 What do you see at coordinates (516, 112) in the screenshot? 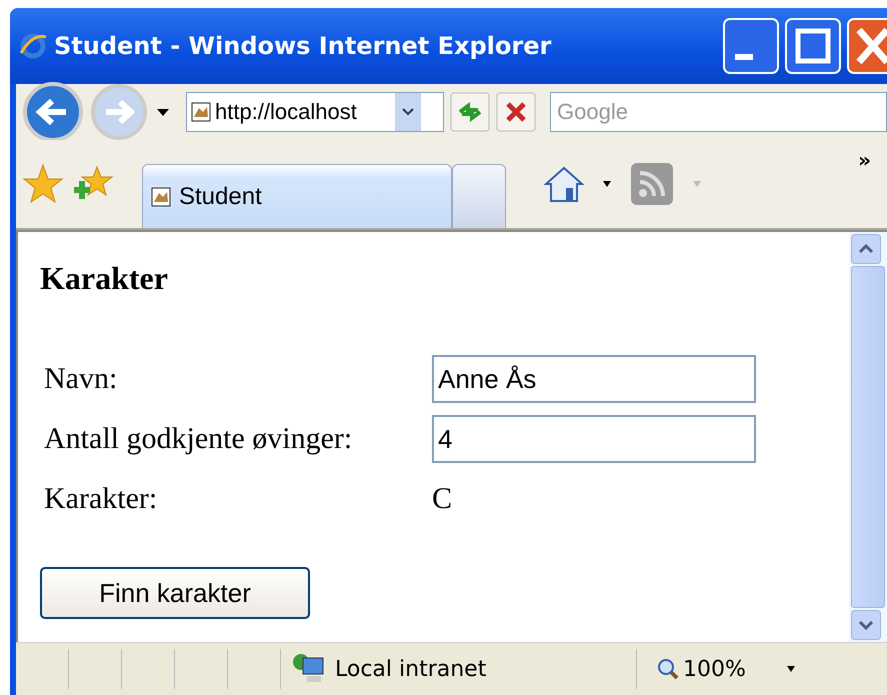
I see `stop-icon` at bounding box center [516, 112].